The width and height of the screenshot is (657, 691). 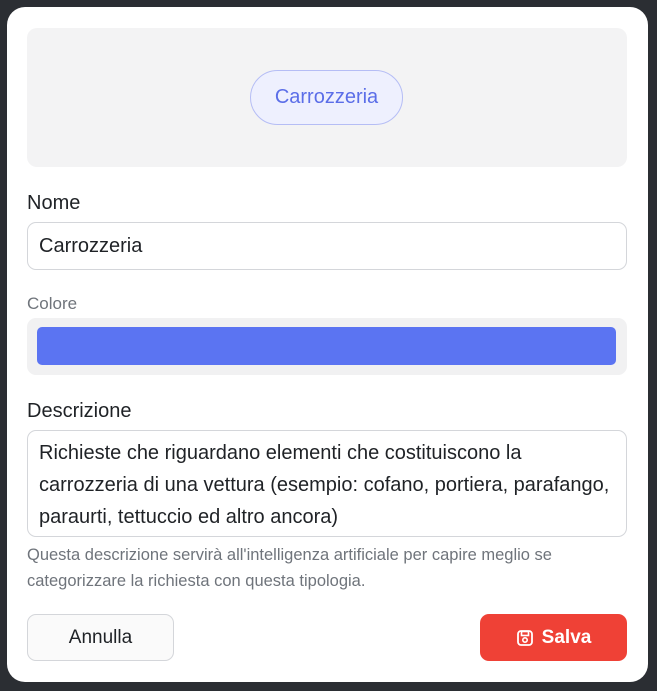 I want to click on name-input: Carrozzeria, so click(x=327, y=246).